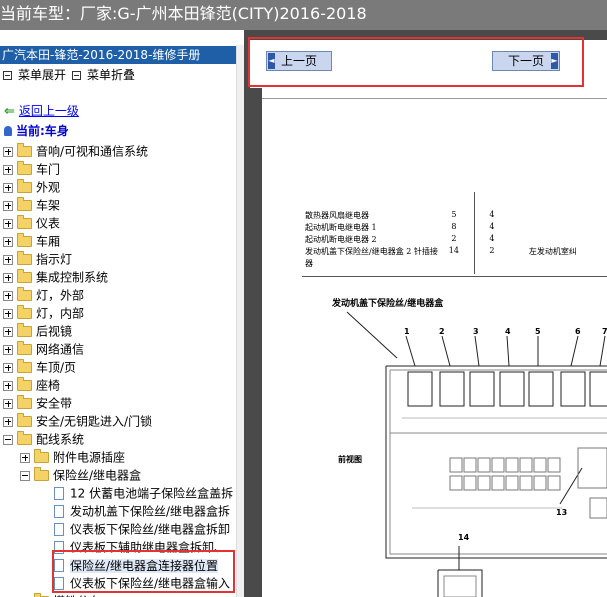 The image size is (607, 597). What do you see at coordinates (303, 15) in the screenshot?
I see `window-title: 当前车型：厂家:G-广州本田锋范(CITY)2016-2018` at bounding box center [303, 15].